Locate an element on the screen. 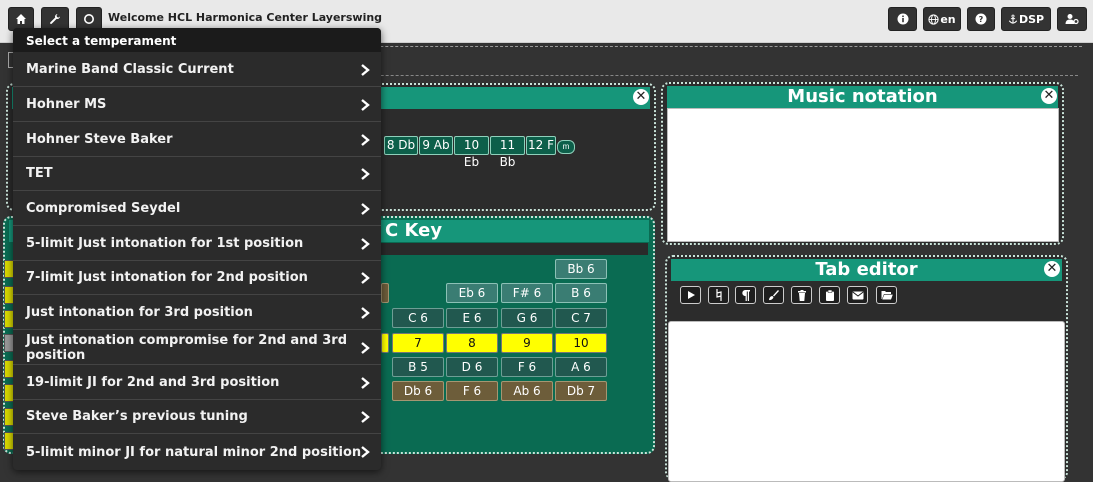  grid-cell: C 6 is located at coordinates (418, 318).